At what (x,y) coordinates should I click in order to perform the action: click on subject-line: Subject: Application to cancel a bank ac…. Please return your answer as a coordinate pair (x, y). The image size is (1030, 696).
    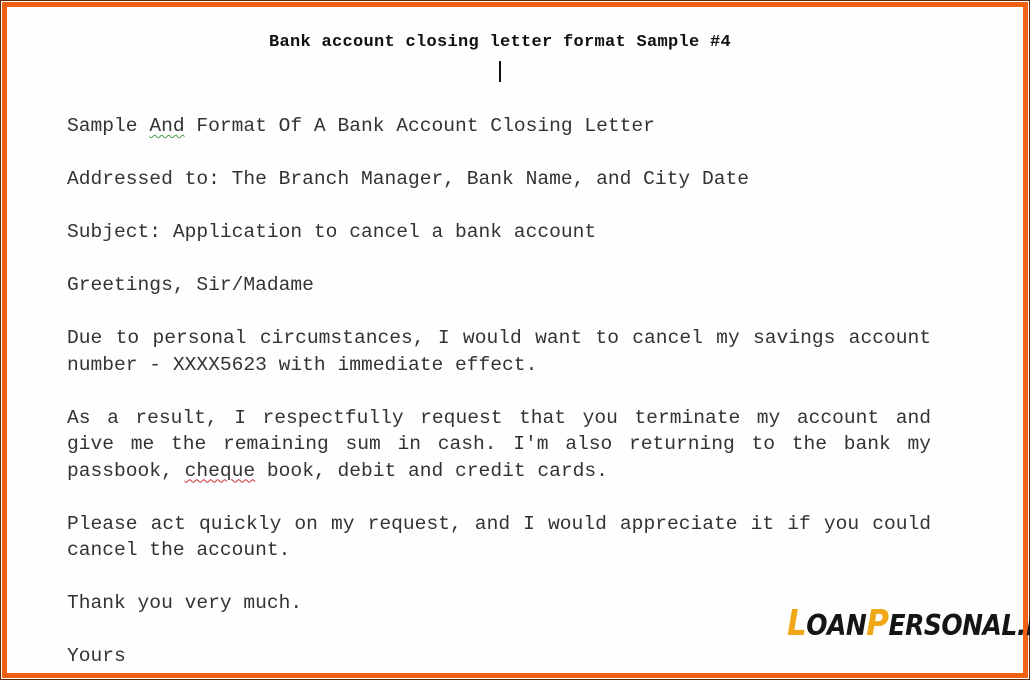
    Looking at the image, I should click on (332, 232).